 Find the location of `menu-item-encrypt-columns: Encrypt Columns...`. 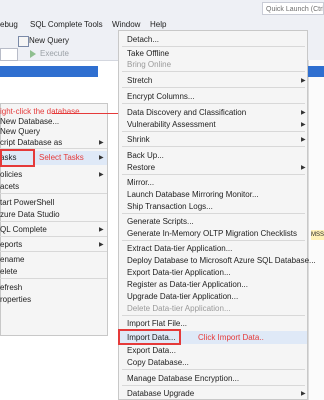

menu-item-encrypt-columns: Encrypt Columns... is located at coordinates (161, 96).